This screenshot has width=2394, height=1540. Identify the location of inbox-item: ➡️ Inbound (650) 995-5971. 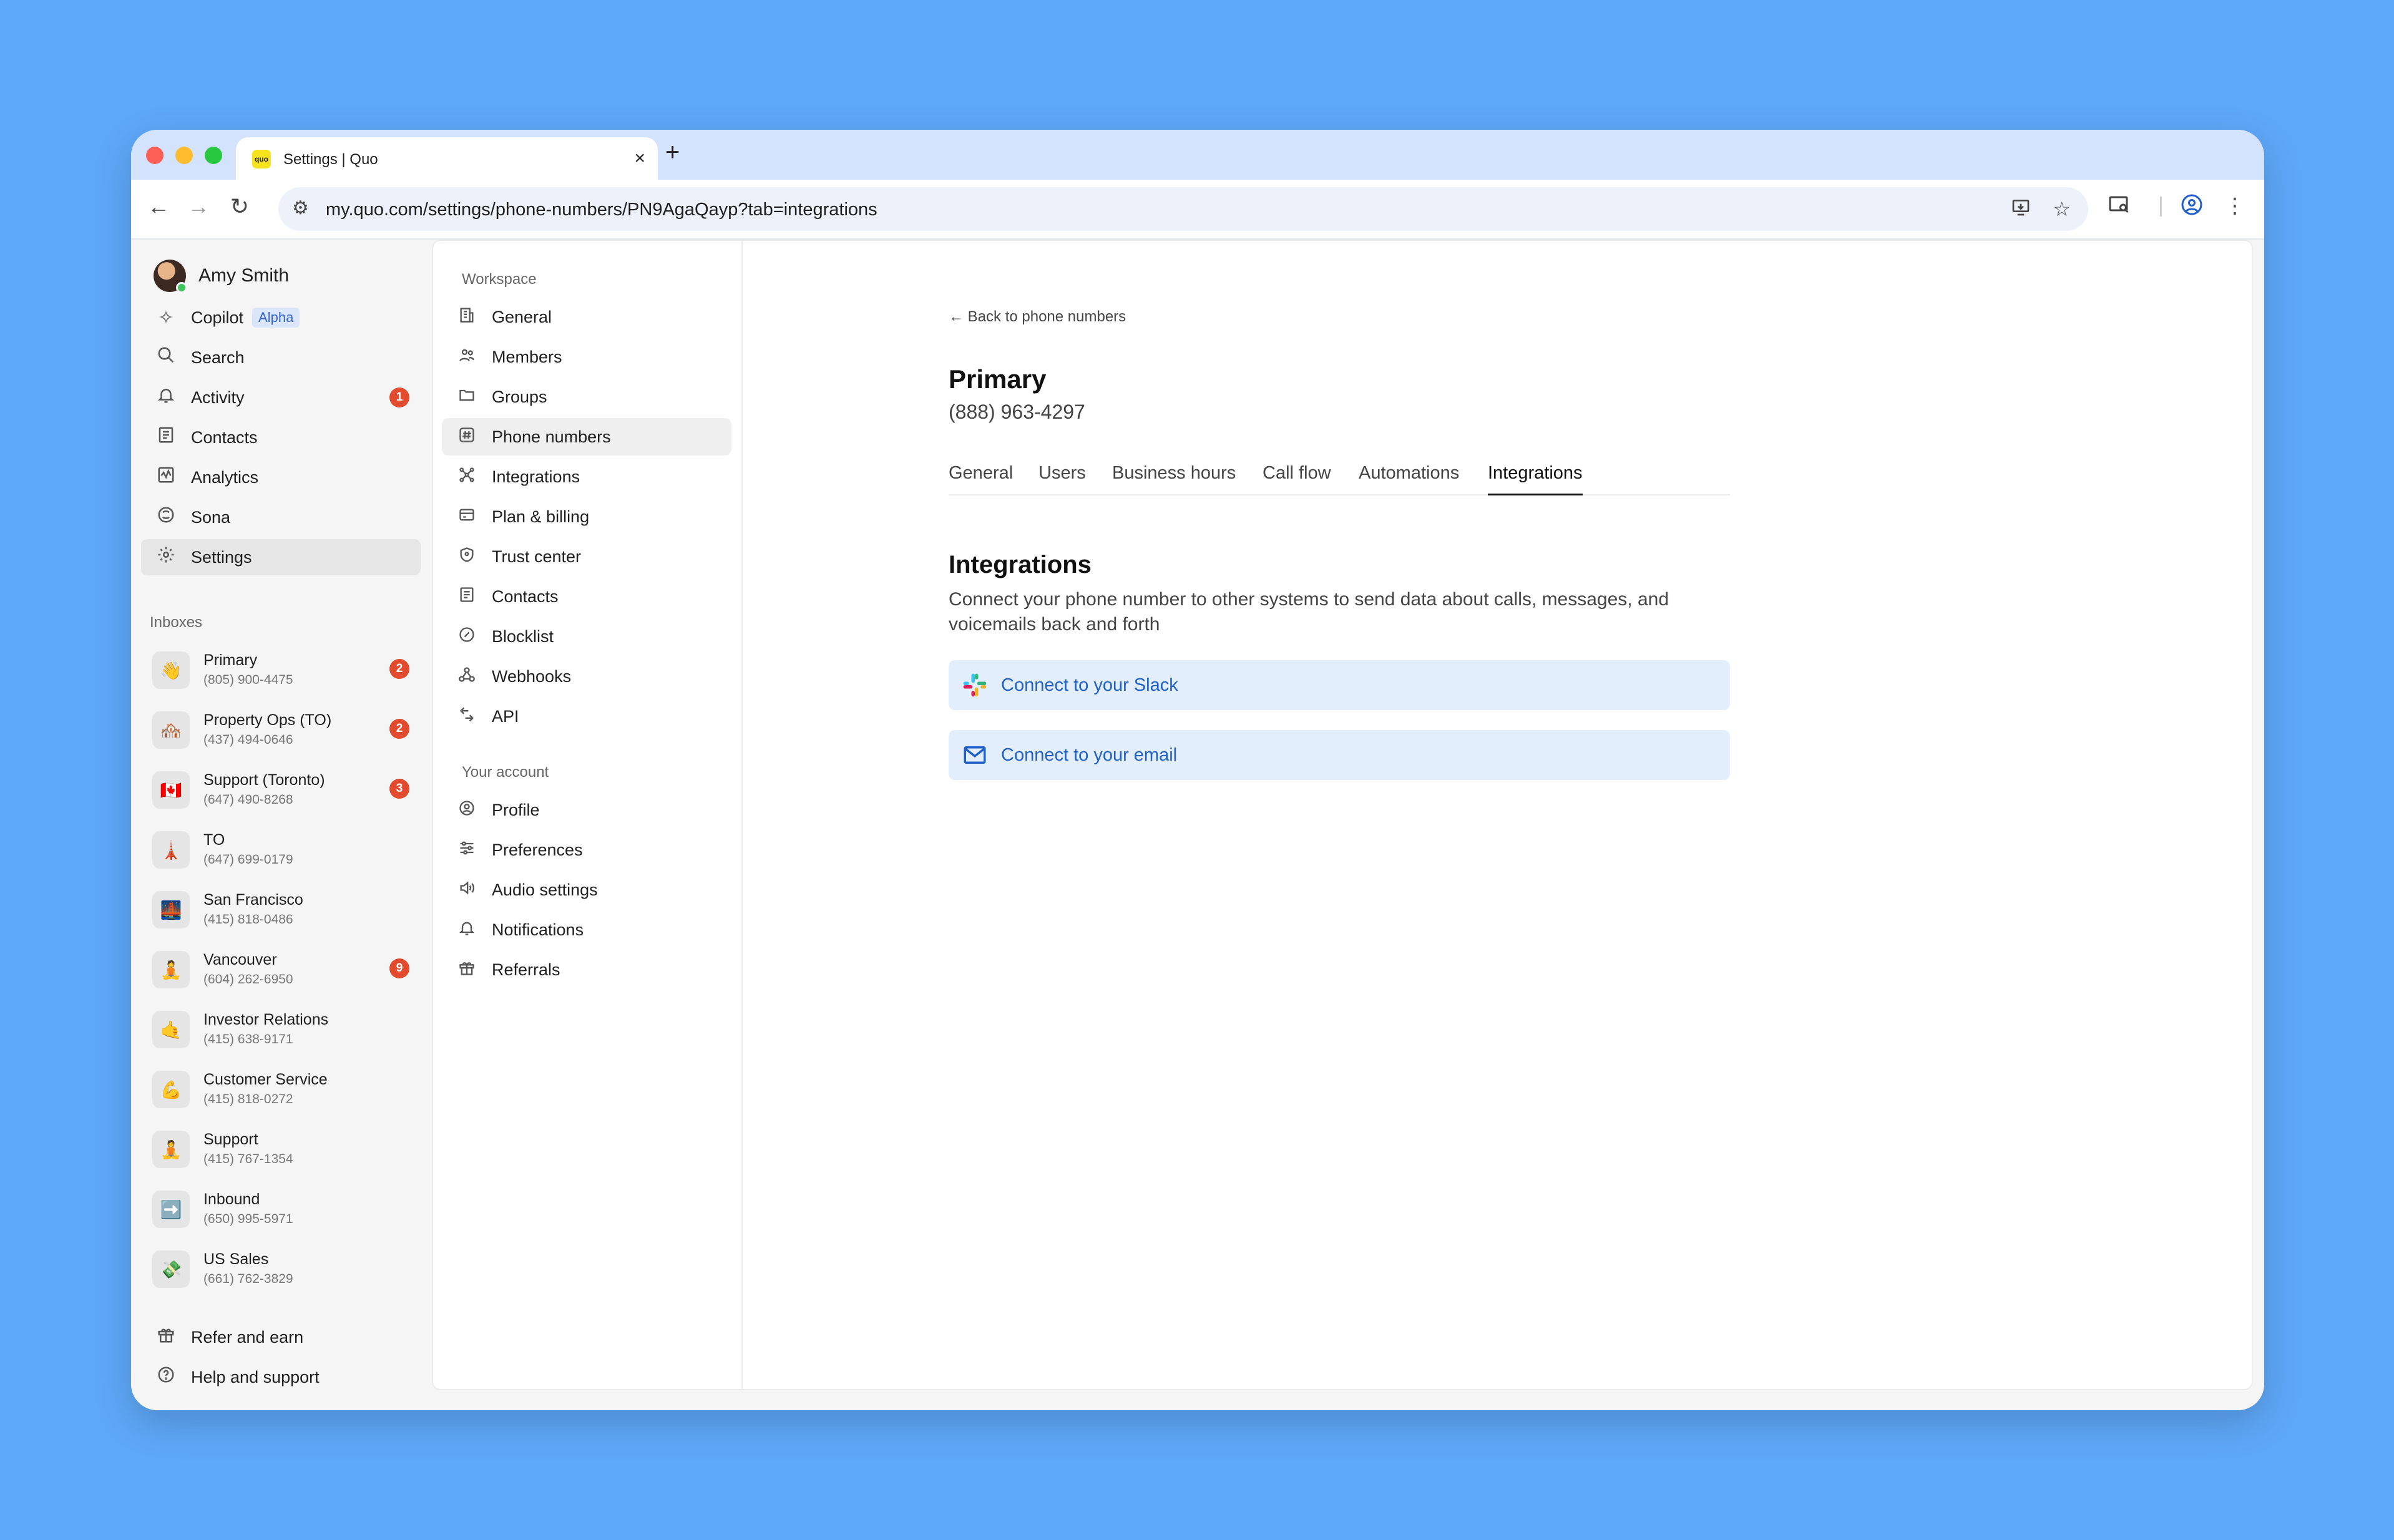
(281, 1209).